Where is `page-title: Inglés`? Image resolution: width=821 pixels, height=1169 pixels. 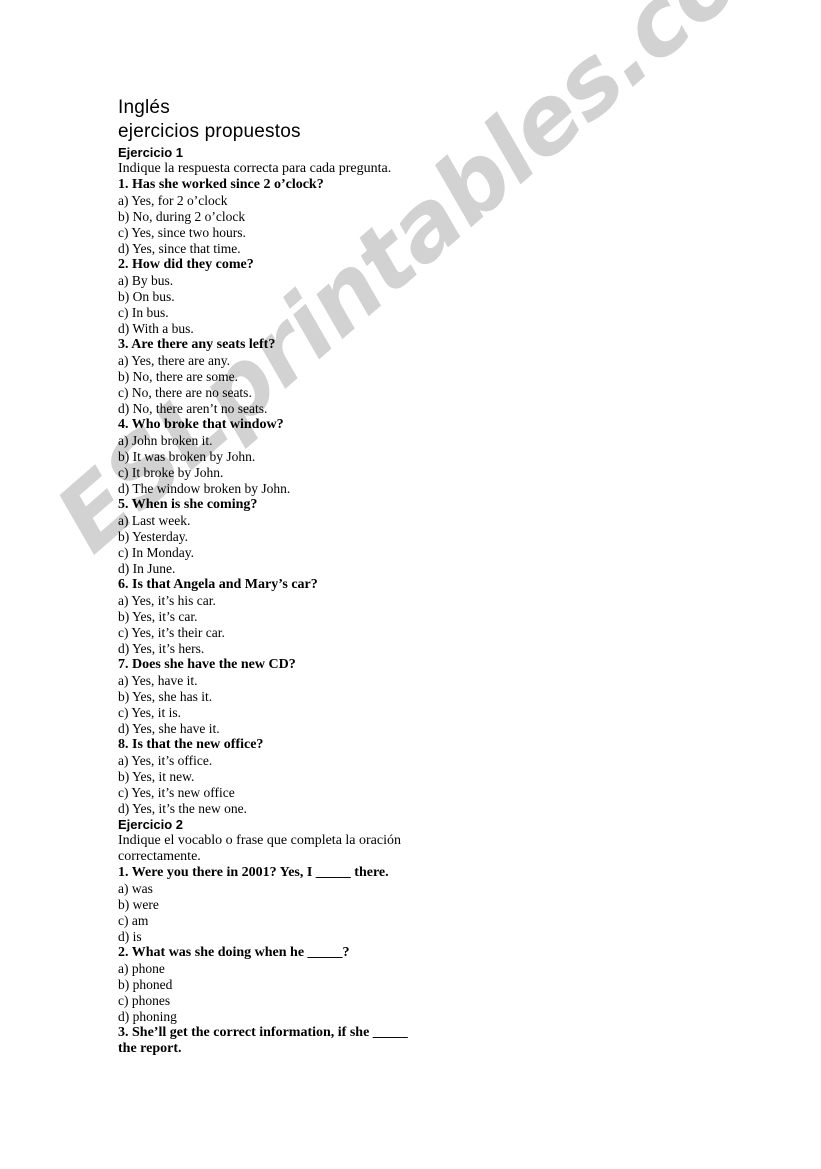
page-title: Inglés is located at coordinates (144, 107).